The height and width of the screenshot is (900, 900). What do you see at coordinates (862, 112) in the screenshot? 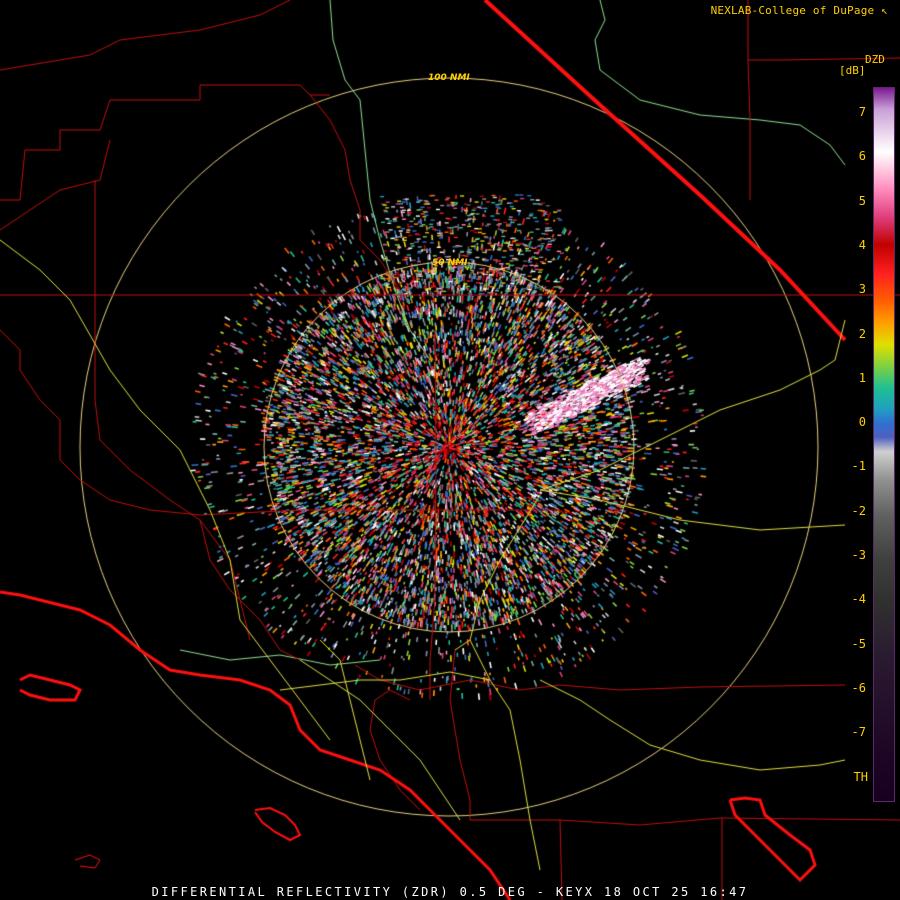
I see `scale-tick: 7` at bounding box center [862, 112].